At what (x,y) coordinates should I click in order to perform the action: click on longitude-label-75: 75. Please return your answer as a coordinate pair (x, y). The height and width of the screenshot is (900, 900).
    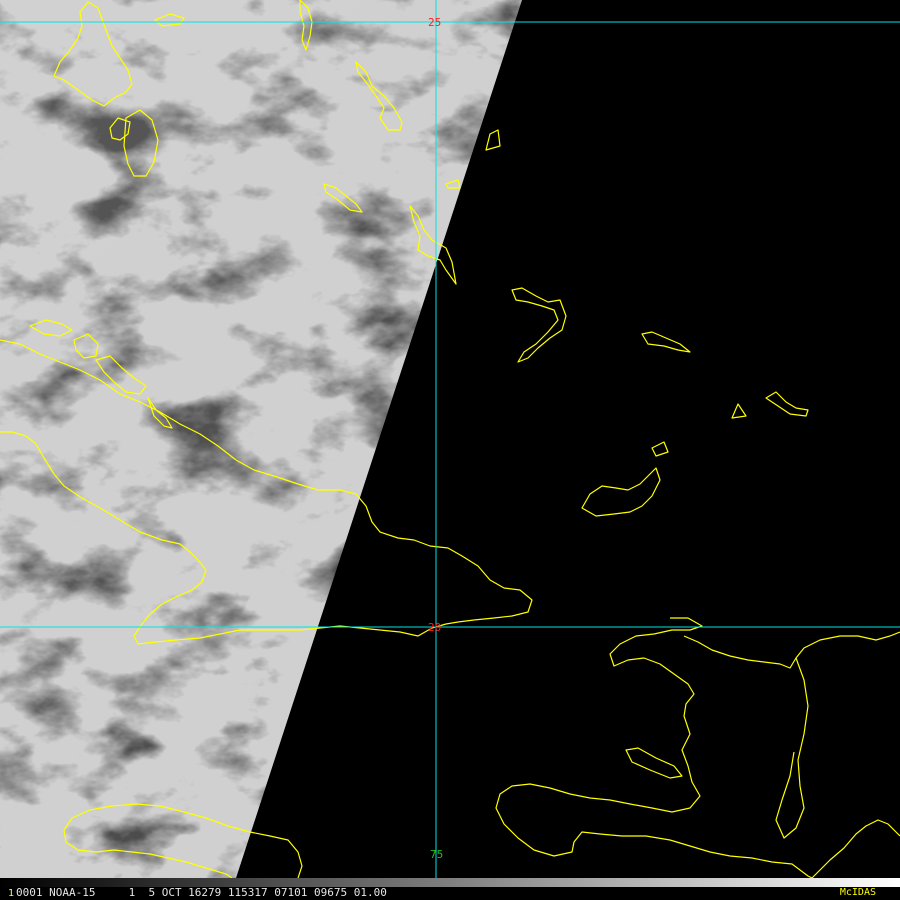
    Looking at the image, I should click on (436, 854).